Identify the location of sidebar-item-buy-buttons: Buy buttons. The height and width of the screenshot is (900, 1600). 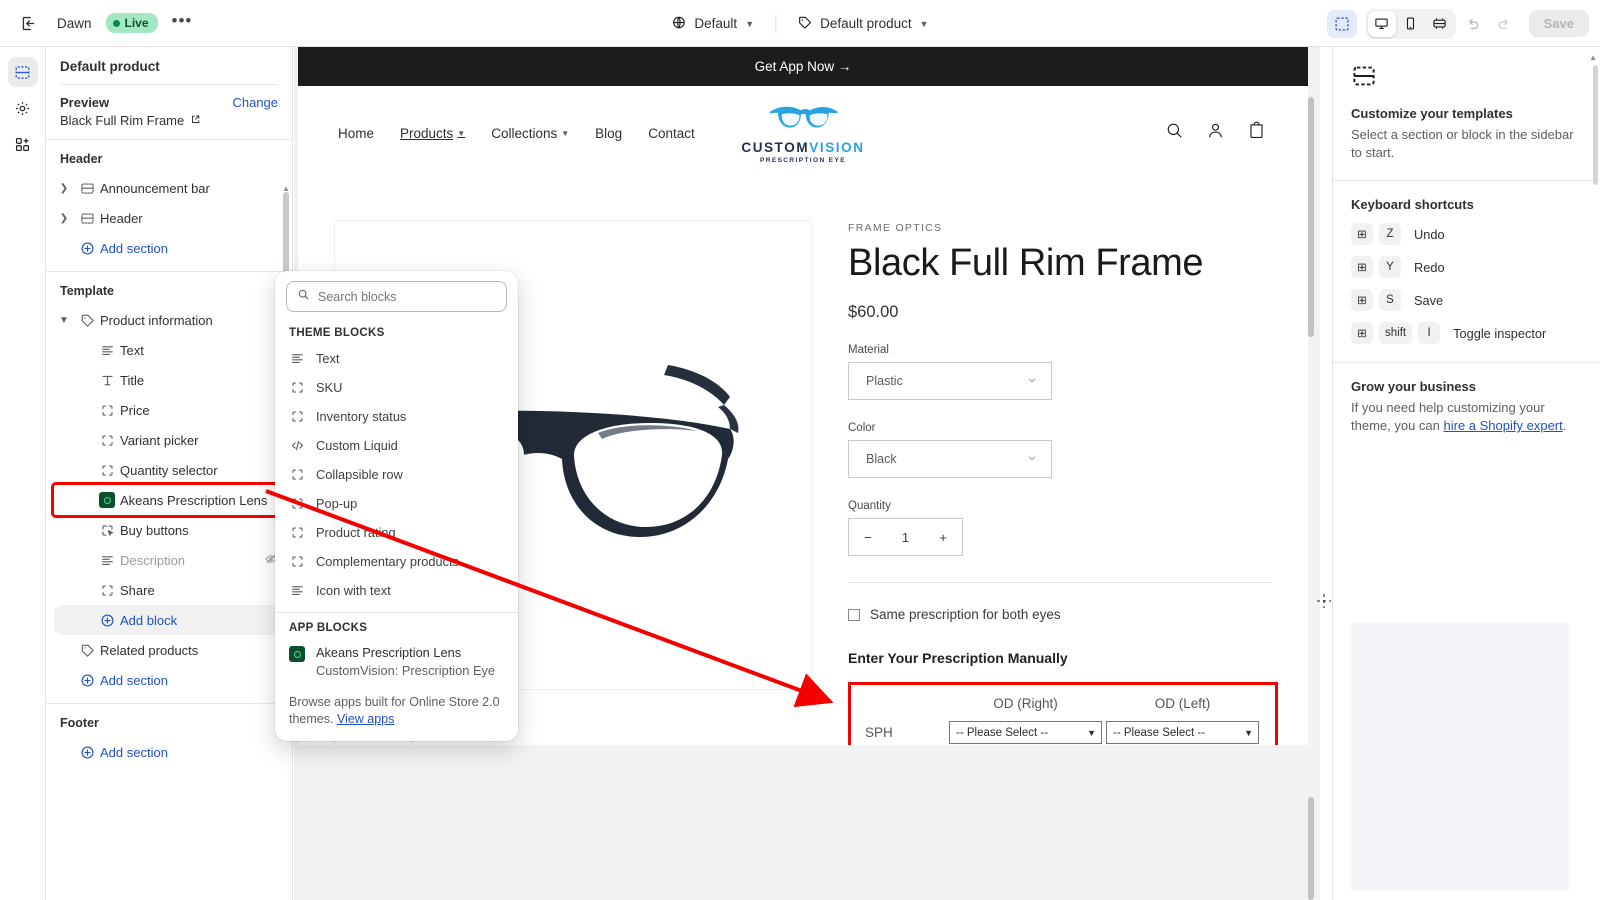
(169, 530).